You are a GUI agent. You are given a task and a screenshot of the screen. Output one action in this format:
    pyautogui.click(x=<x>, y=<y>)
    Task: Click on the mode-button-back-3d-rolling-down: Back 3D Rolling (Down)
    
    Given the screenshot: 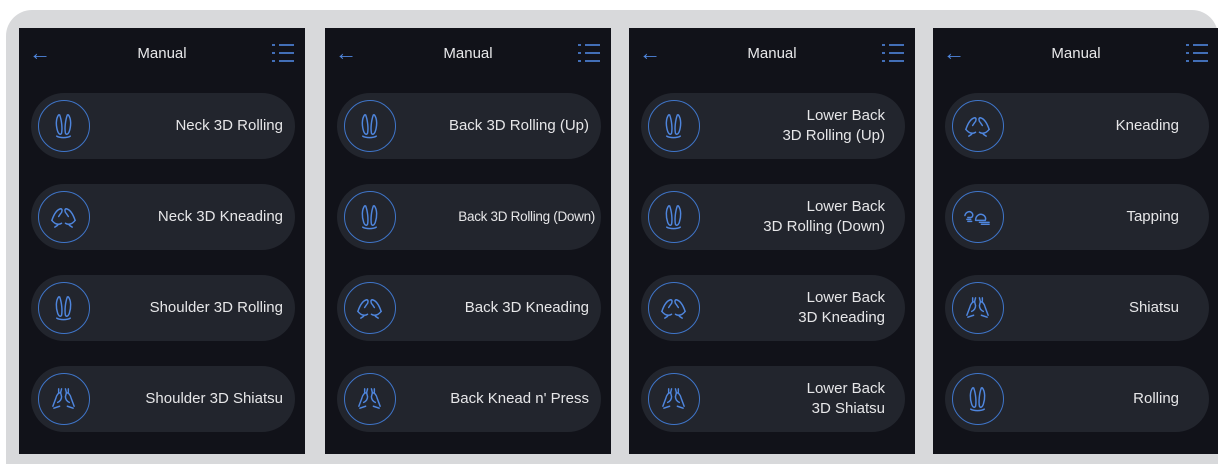 What is the action you would take?
    pyautogui.click(x=469, y=217)
    